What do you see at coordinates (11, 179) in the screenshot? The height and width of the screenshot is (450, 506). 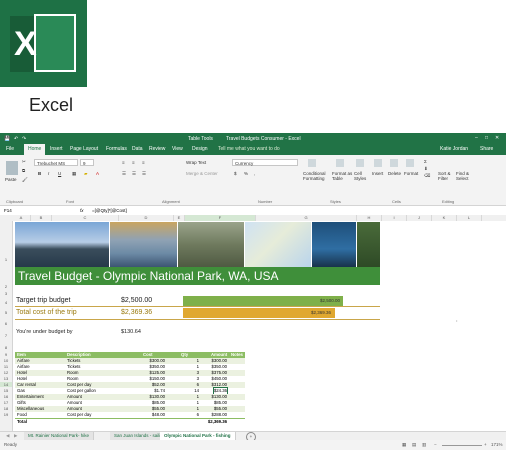 I see `paste-button: Paste` at bounding box center [11, 179].